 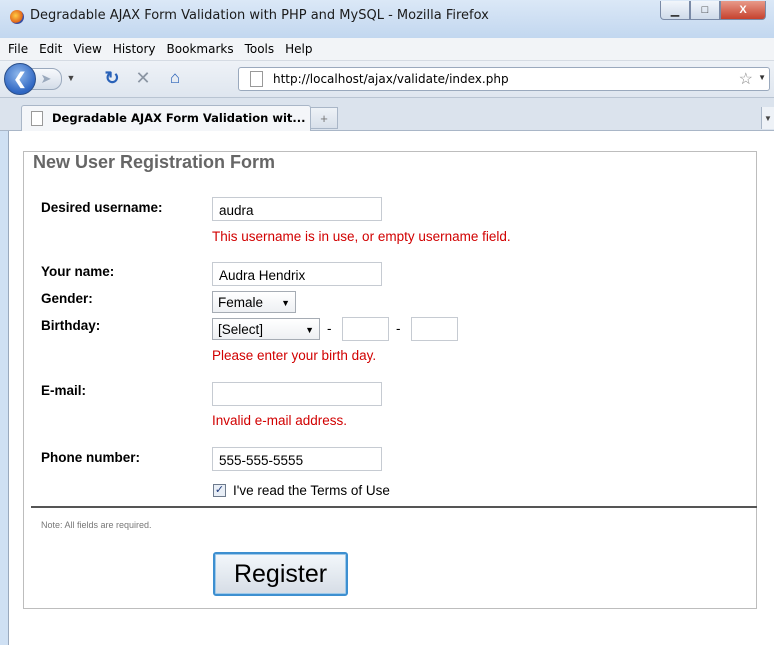 What do you see at coordinates (298, 49) in the screenshot?
I see `menu-help: Help` at bounding box center [298, 49].